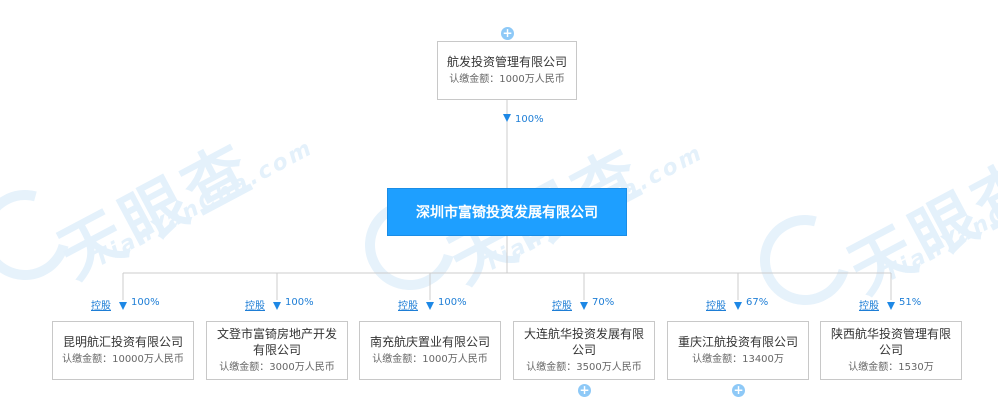 This screenshot has width=998, height=409. I want to click on parent-company-node: 航发投资管理有限公司 认缴金额：1000万人民币, so click(507, 70).